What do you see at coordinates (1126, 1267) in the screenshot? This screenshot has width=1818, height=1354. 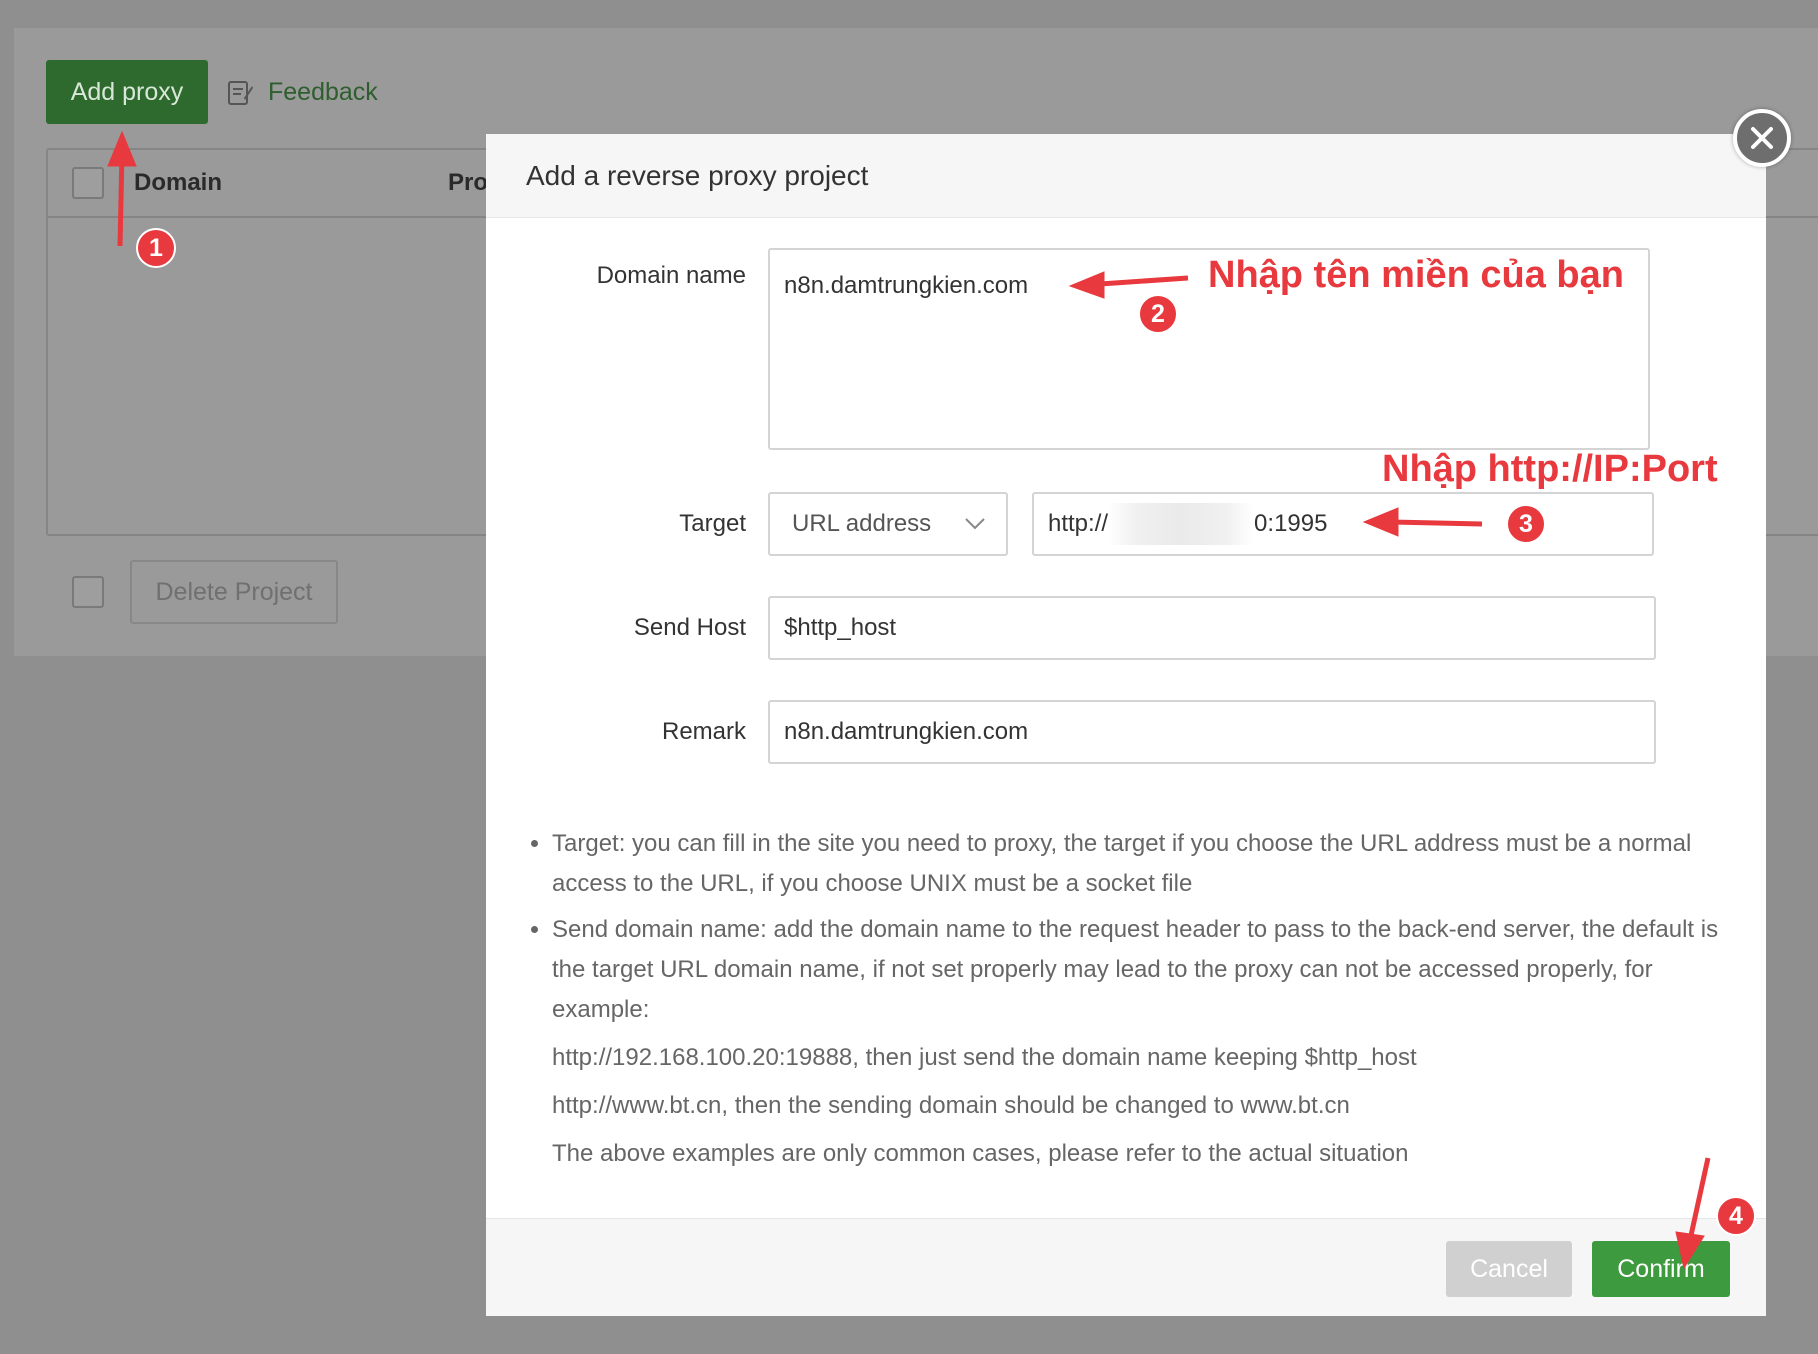 I see `dialog-footer: Cancel Confirm` at bounding box center [1126, 1267].